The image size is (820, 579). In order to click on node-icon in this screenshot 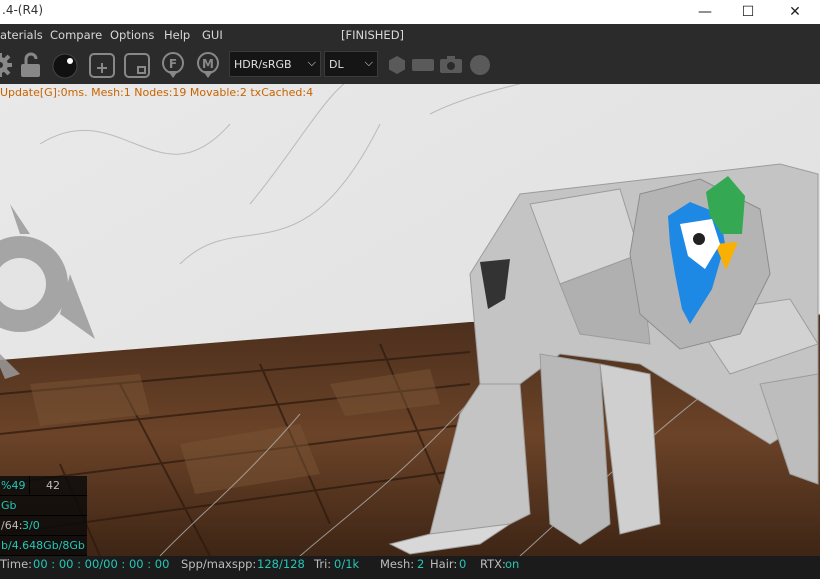, I will do `click(137, 65)`.